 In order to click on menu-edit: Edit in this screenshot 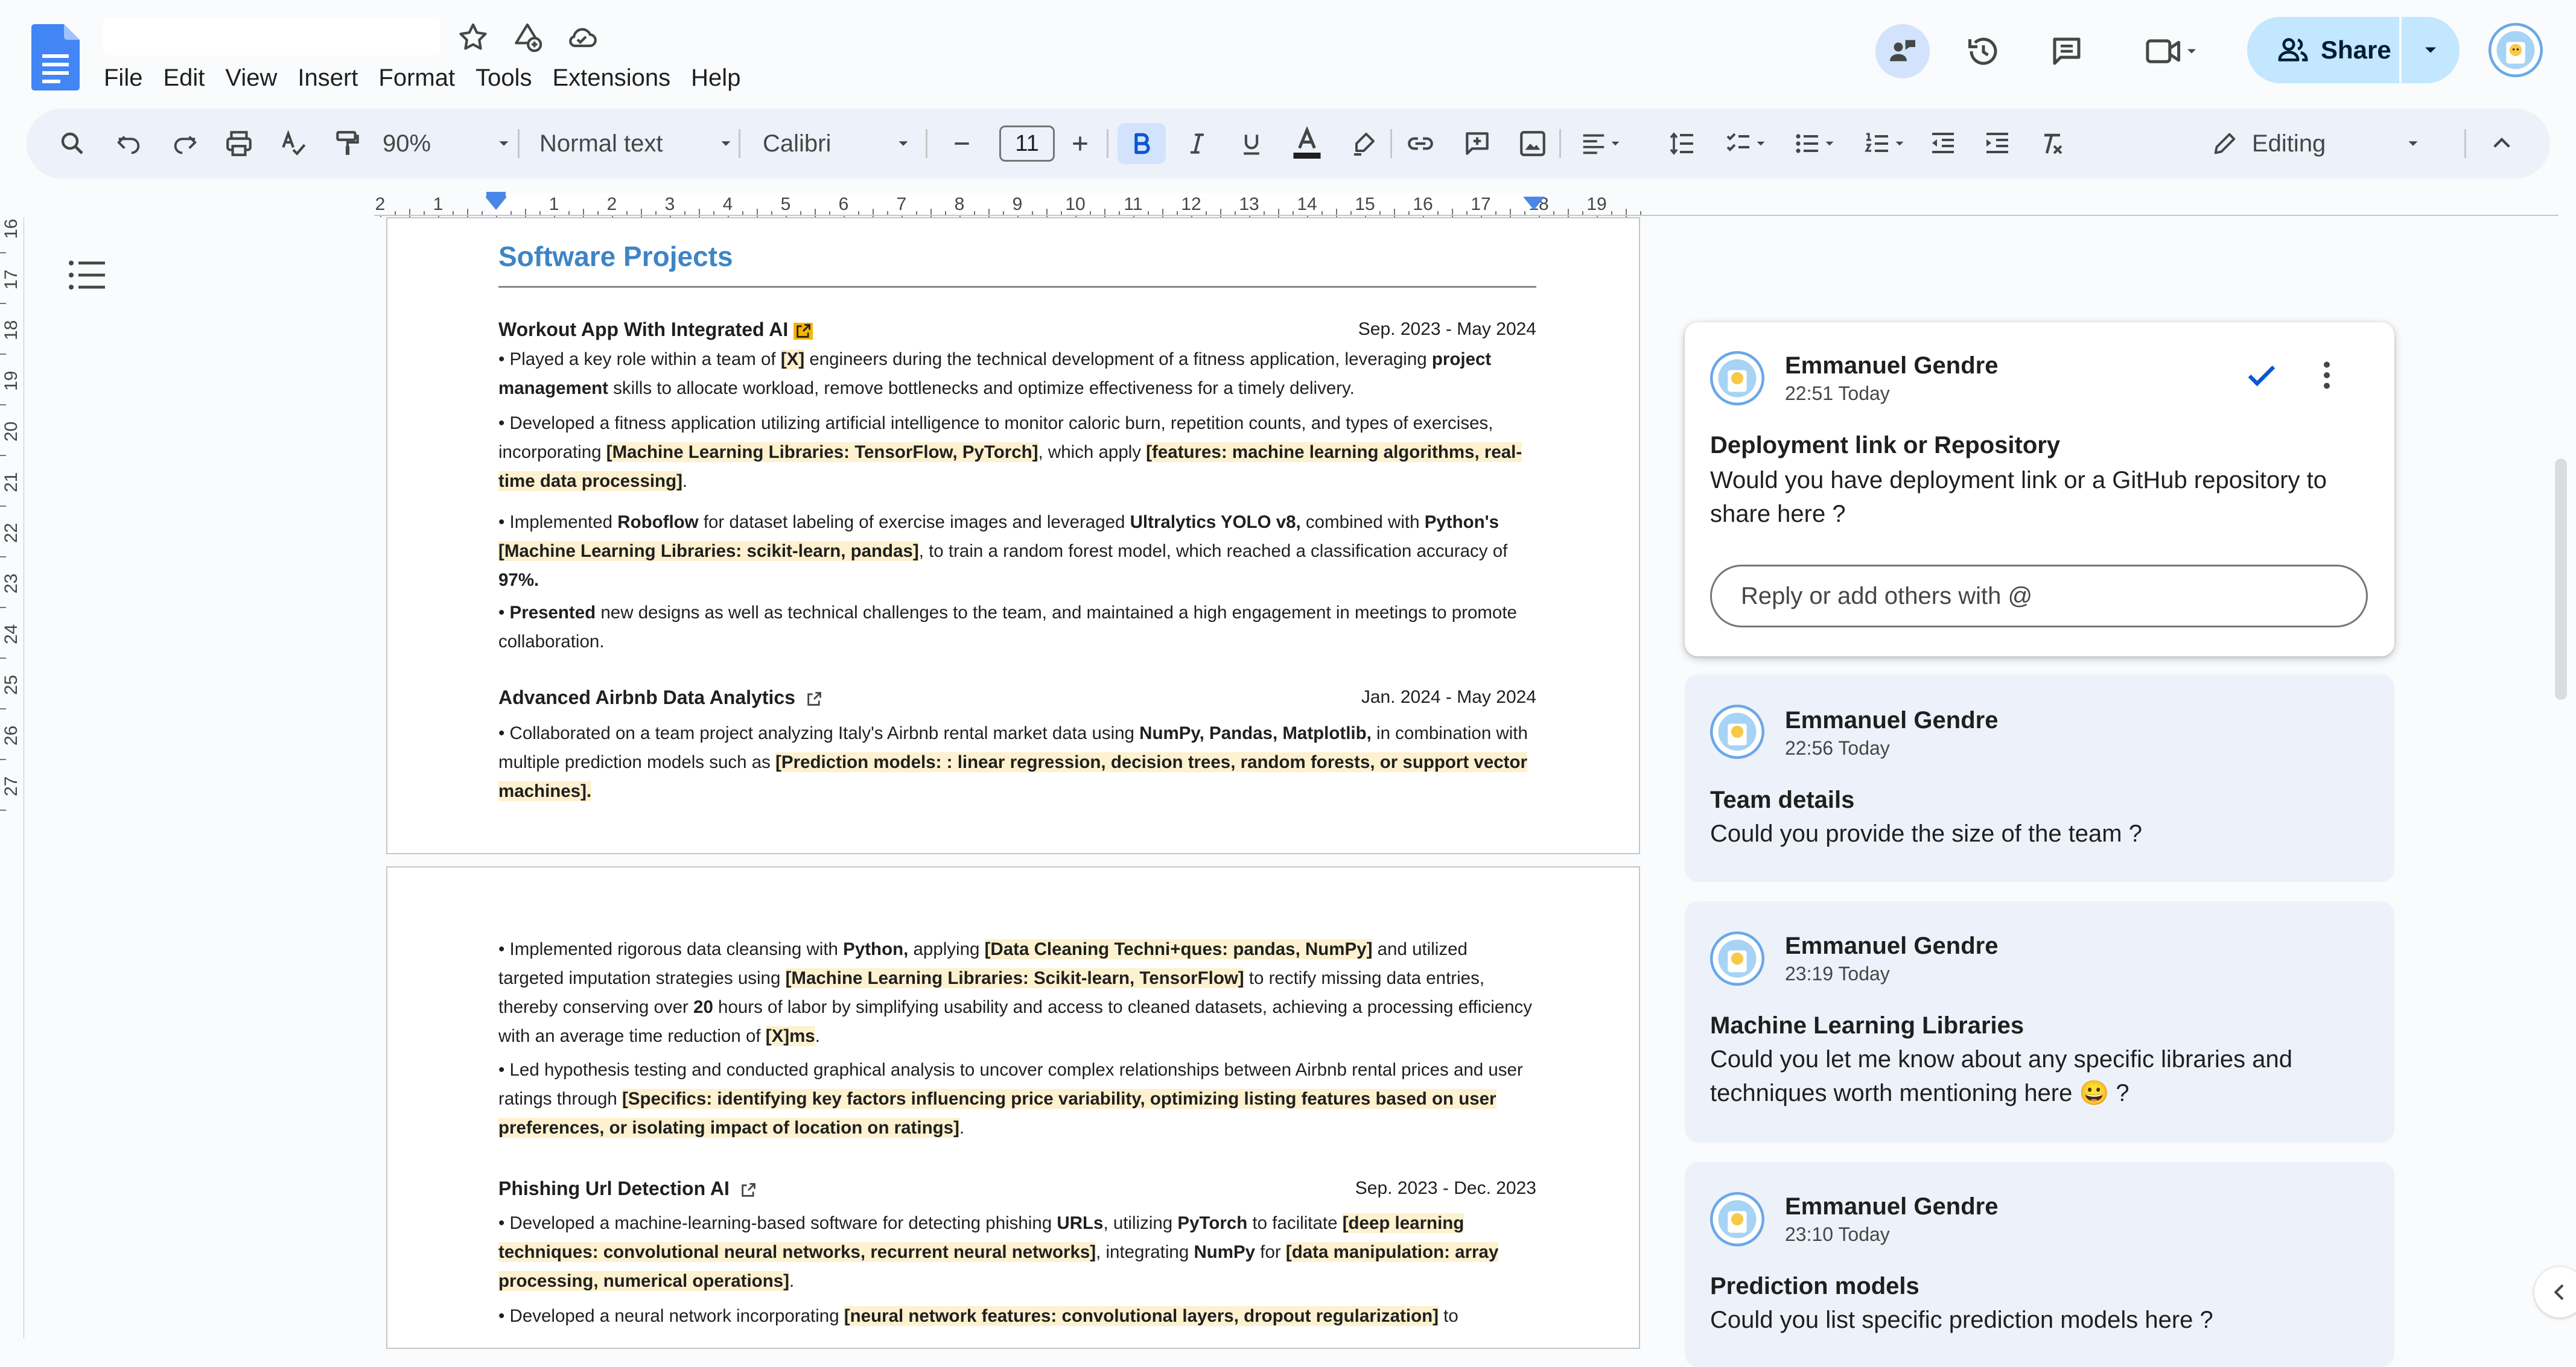, I will do `click(191, 78)`.